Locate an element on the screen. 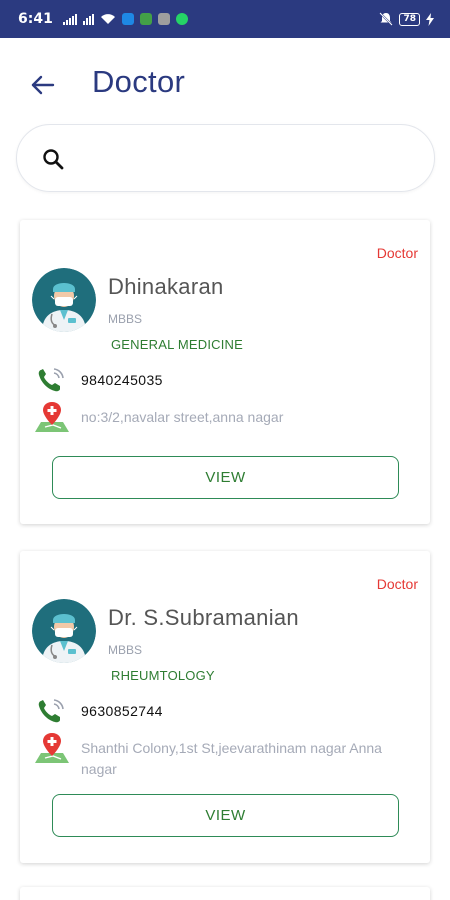  doctor-card is located at coordinates (225, 893).